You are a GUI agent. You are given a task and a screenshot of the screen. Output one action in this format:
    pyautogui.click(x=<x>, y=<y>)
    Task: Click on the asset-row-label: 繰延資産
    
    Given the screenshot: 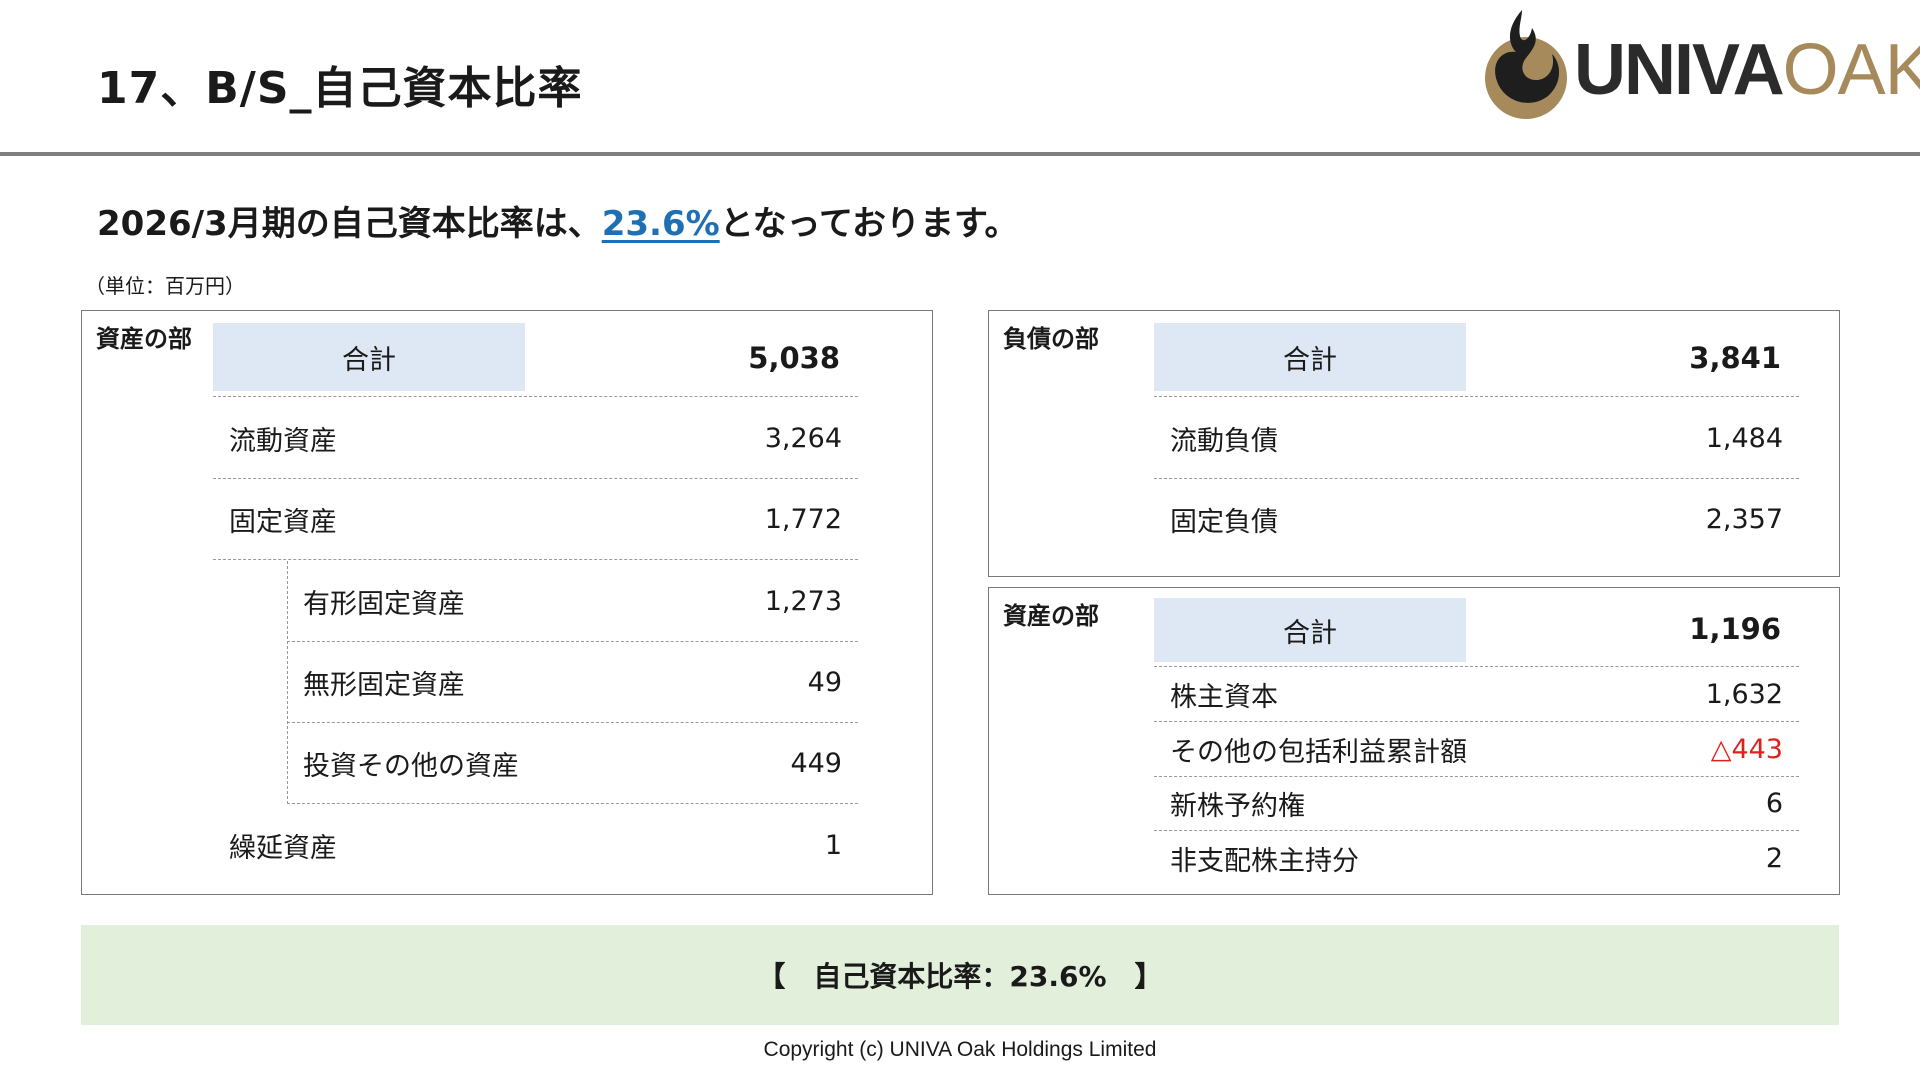 What is the action you would take?
    pyautogui.click(x=283, y=848)
    